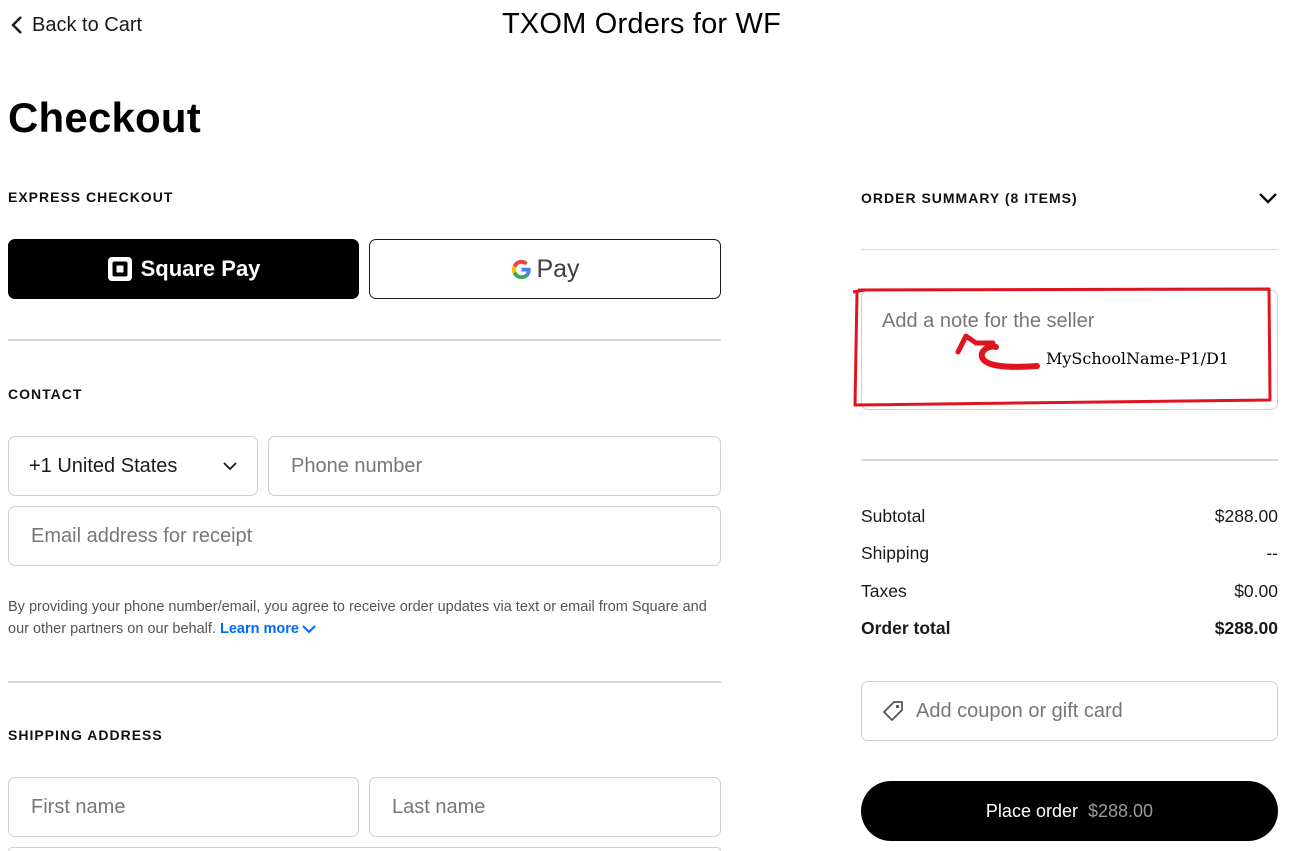 This screenshot has height=851, width=1303. What do you see at coordinates (641, 24) in the screenshot?
I see `store-title: TXOM Orders for WF` at bounding box center [641, 24].